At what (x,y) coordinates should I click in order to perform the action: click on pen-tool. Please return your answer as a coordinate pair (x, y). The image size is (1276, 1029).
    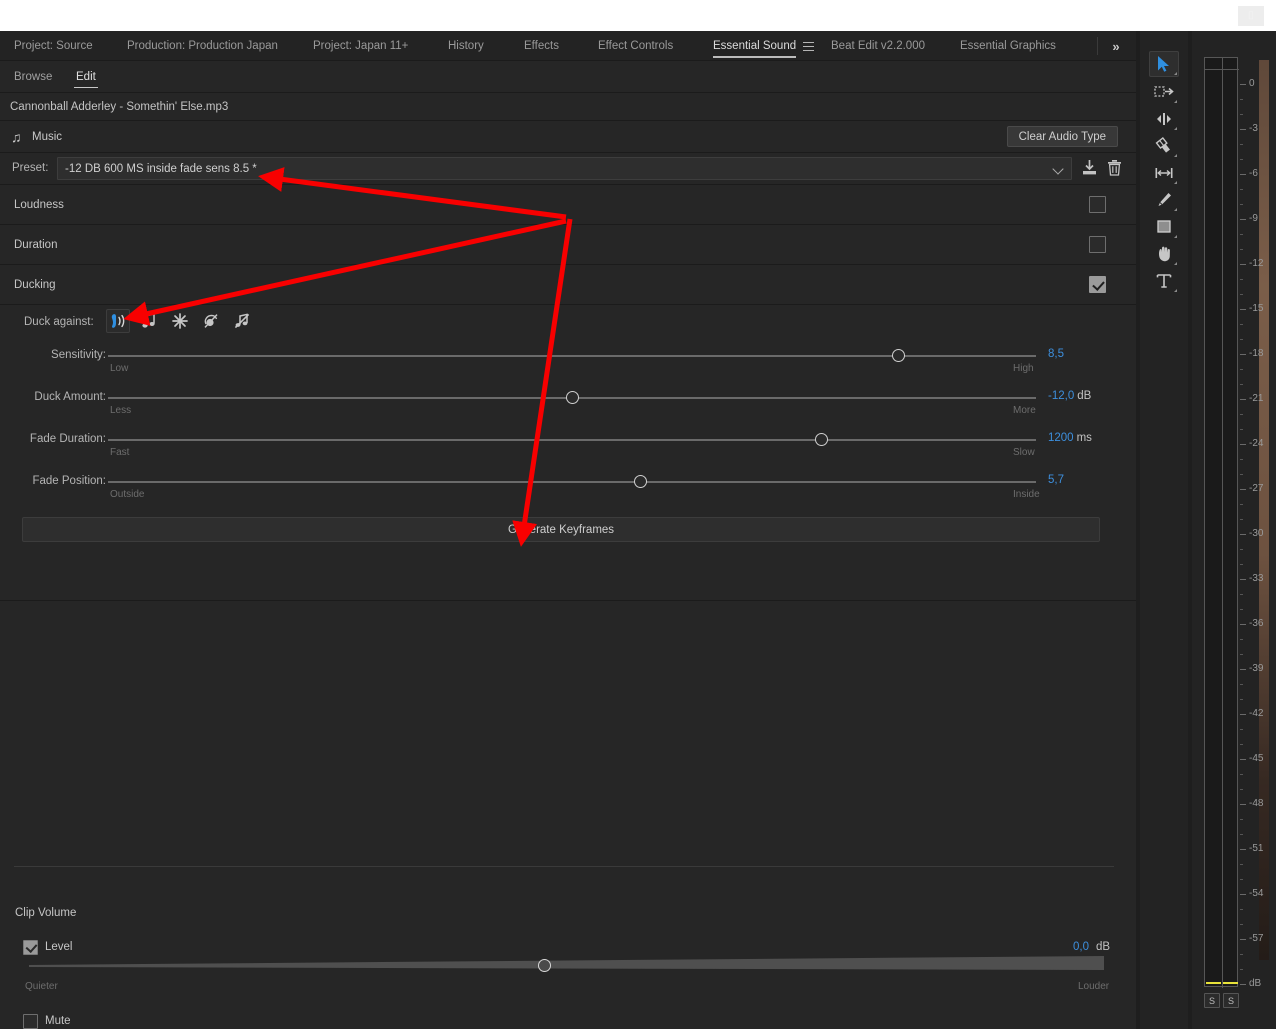
    Looking at the image, I should click on (1164, 200).